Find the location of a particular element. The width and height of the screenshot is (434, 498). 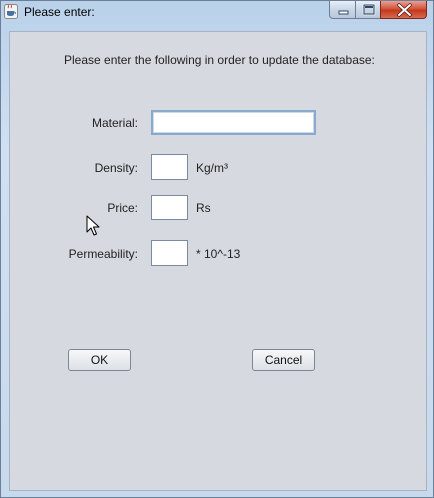

close-button is located at coordinates (403, 10).